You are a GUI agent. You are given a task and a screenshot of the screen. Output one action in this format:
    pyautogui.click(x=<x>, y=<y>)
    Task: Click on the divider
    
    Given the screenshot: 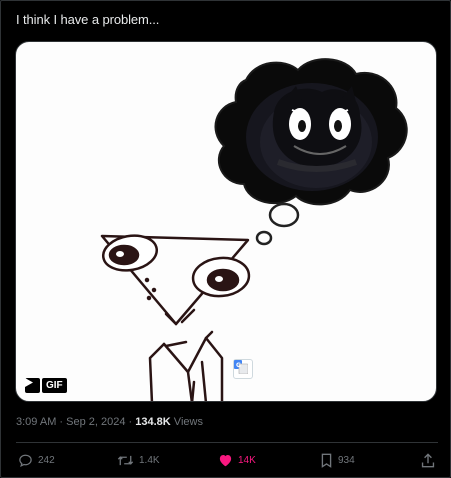 What is the action you would take?
    pyautogui.click(x=227, y=442)
    